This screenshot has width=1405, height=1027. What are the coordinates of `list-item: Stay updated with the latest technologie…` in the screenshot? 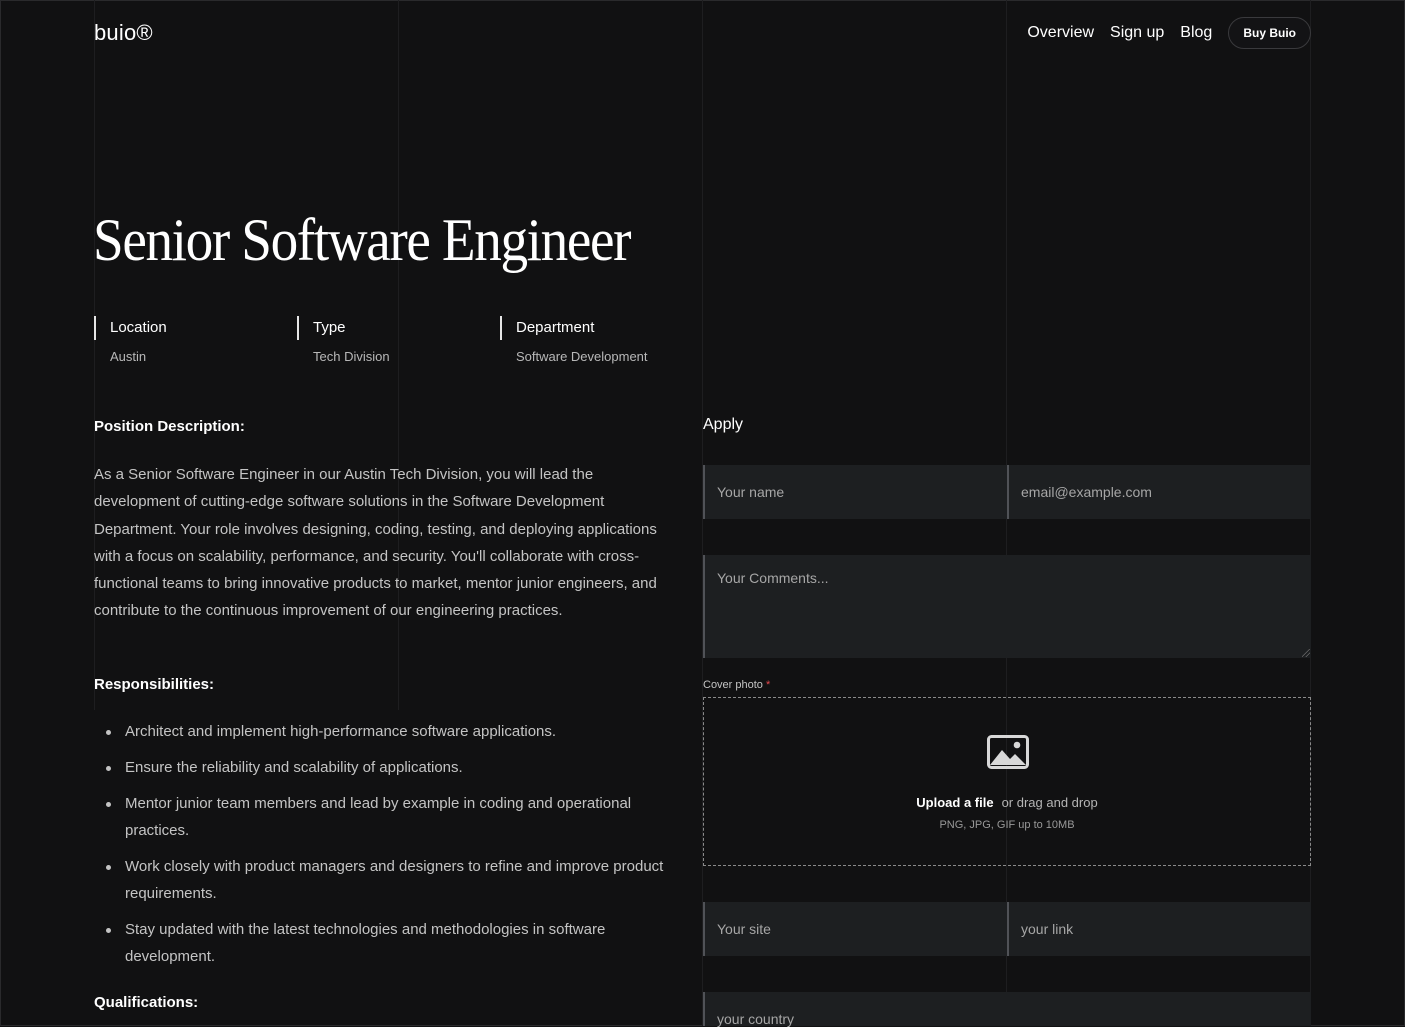 It's located at (384, 943).